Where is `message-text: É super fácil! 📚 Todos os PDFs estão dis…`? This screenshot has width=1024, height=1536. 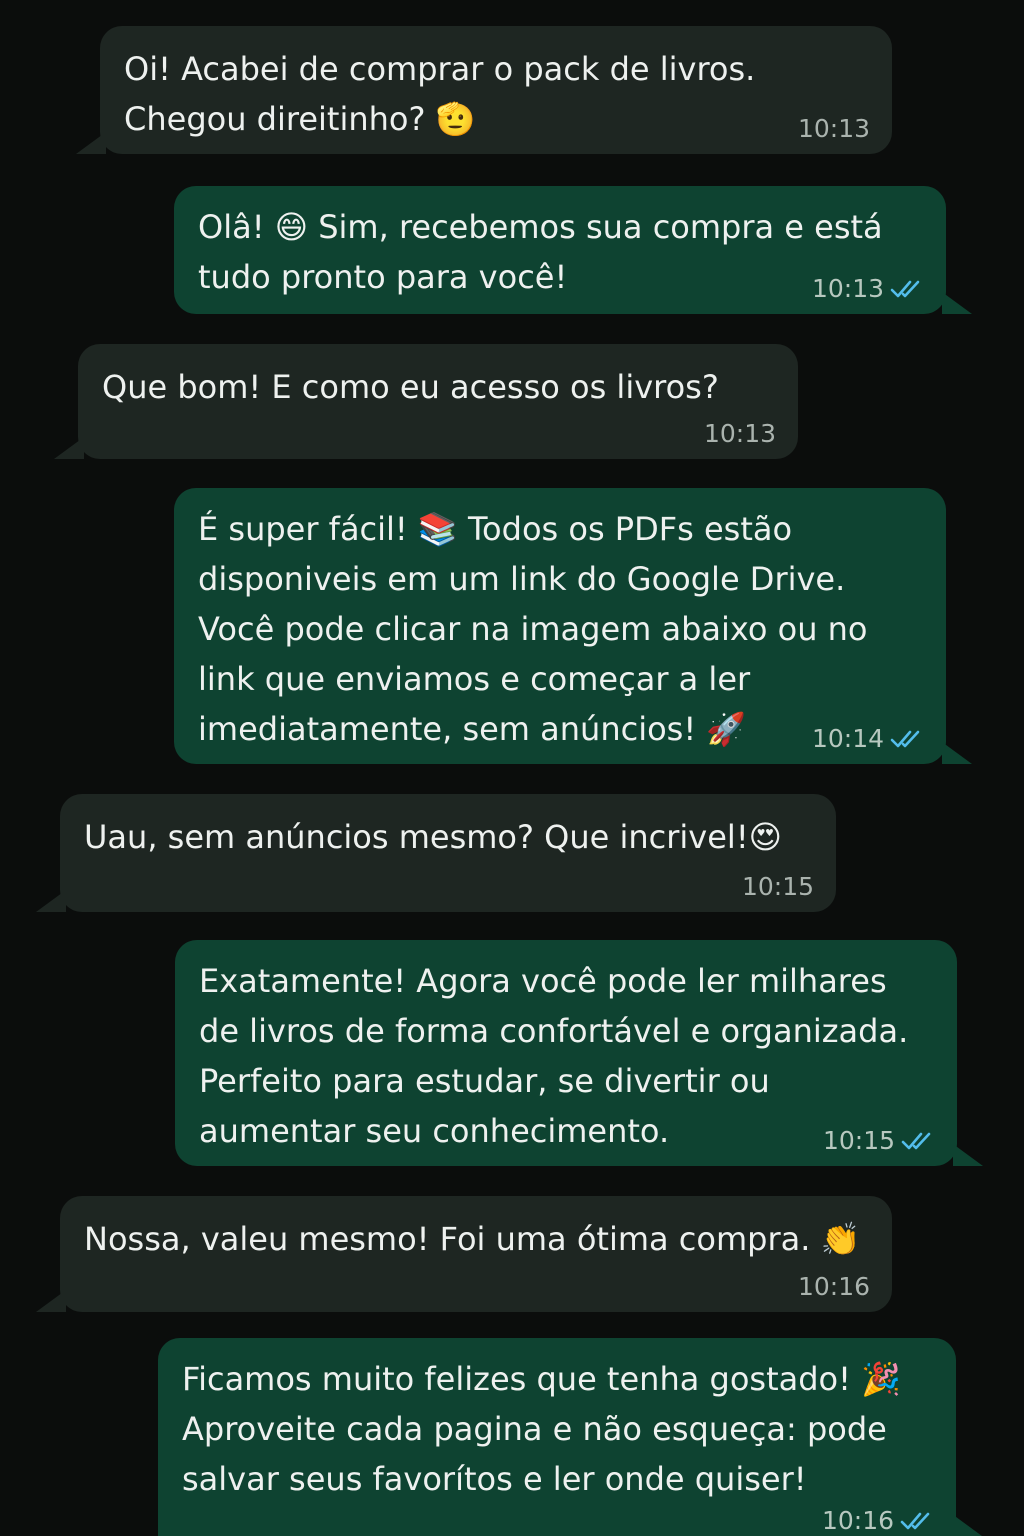 message-text: É super fácil! 📚 Todos os PDFs estão dis… is located at coordinates (533, 629).